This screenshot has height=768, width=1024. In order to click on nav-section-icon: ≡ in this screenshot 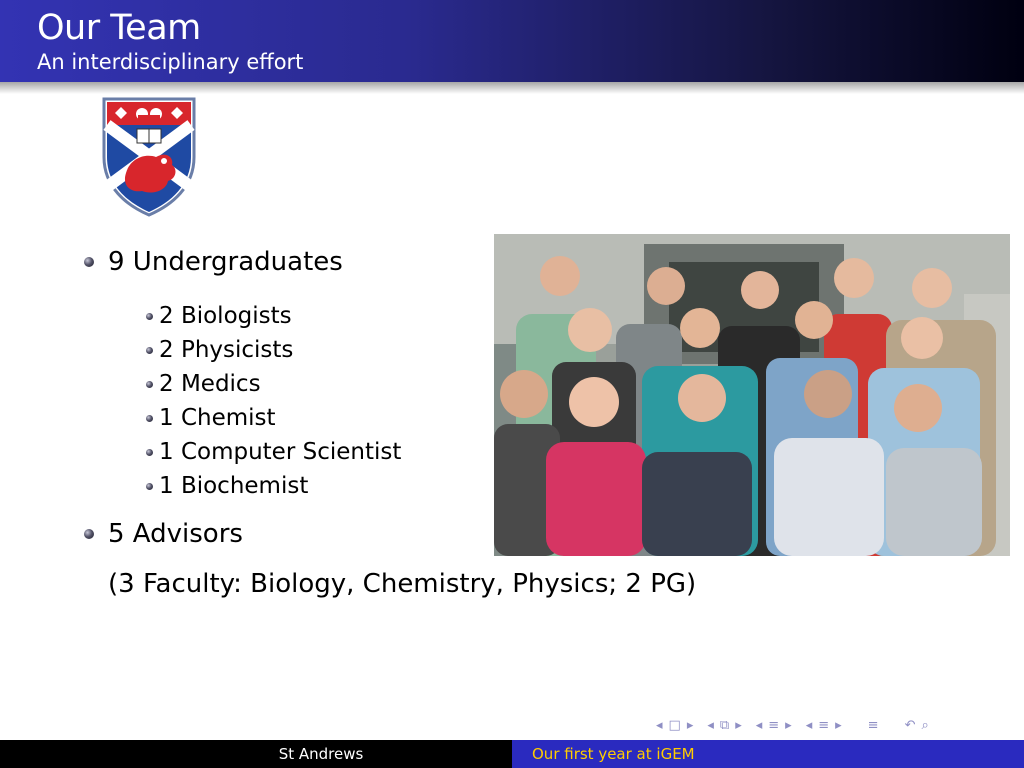, I will do `click(773, 725)`.